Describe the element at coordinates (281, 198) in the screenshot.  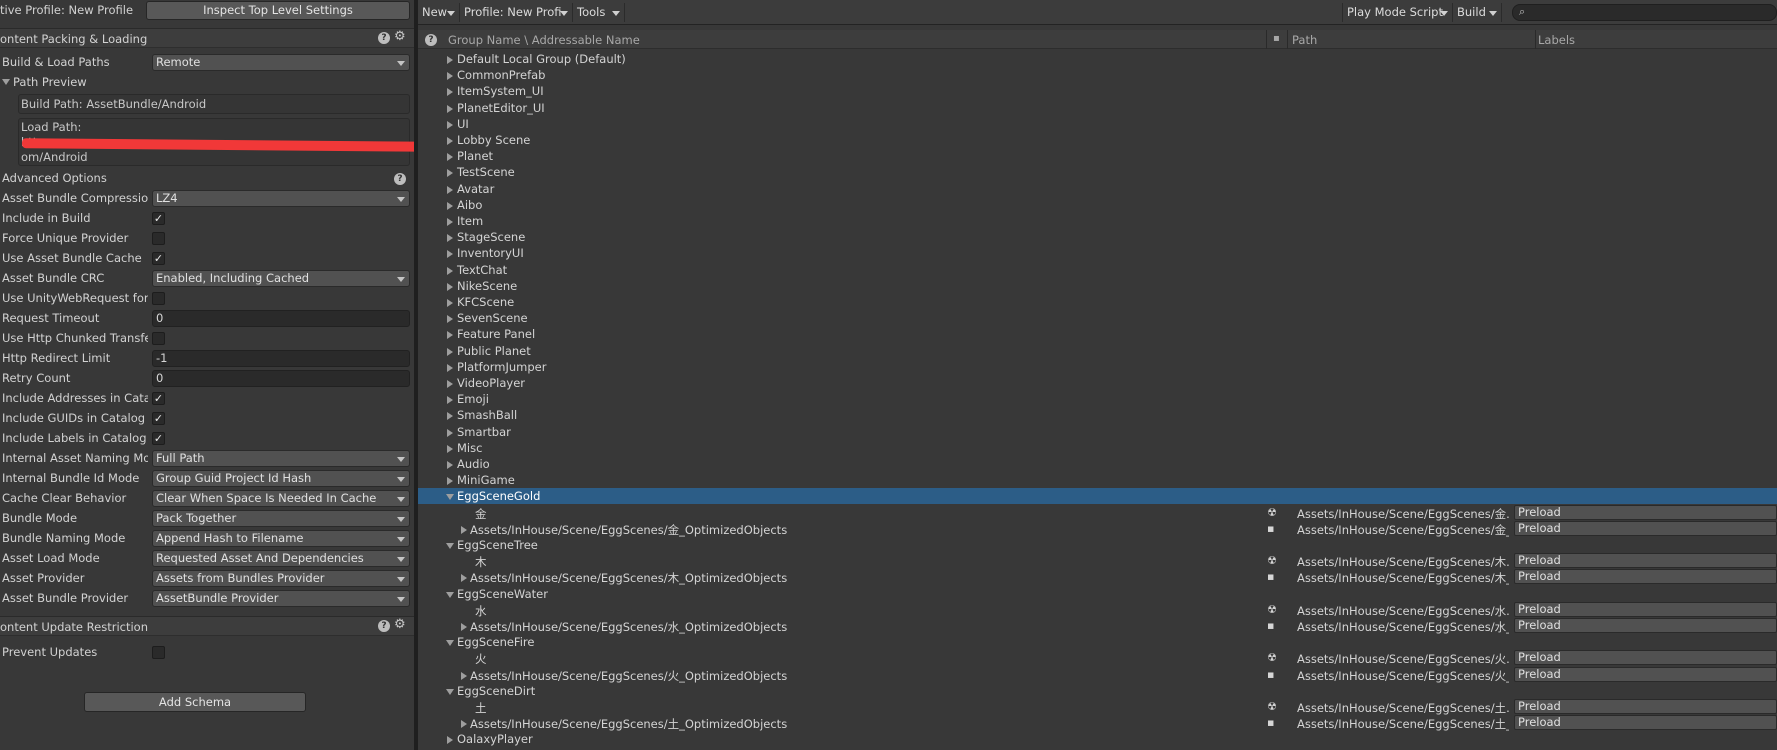
I see `field-dropdown: LZ4` at that location.